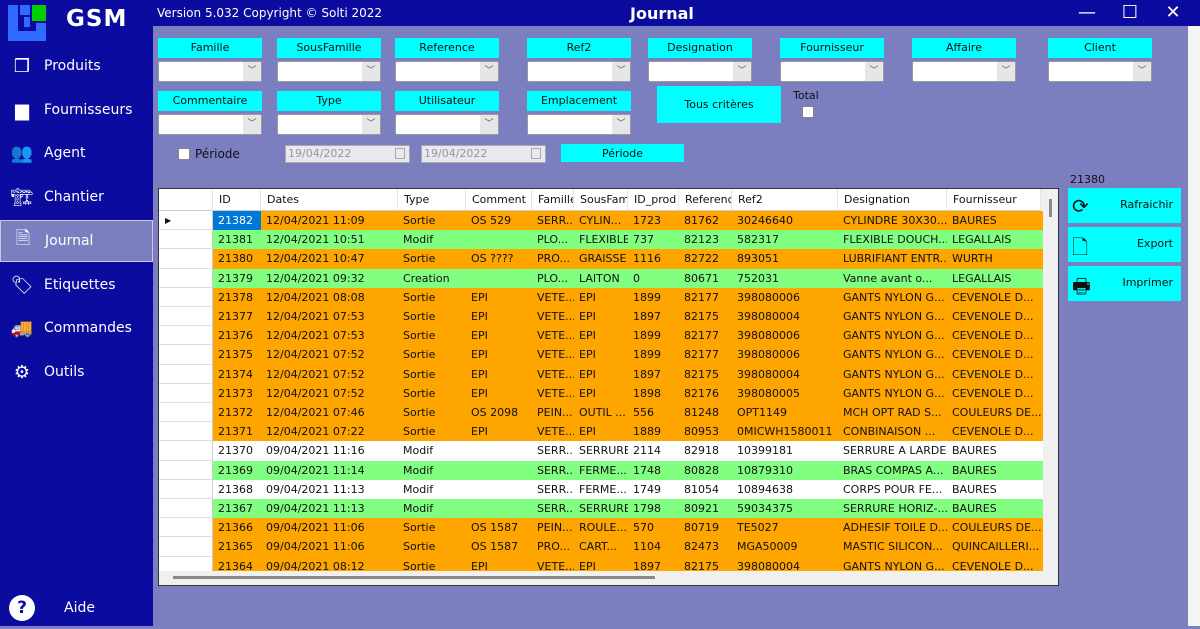 This screenshot has height=629, width=1200. I want to click on print-button: 🖶 Imprimer, so click(1124, 283).